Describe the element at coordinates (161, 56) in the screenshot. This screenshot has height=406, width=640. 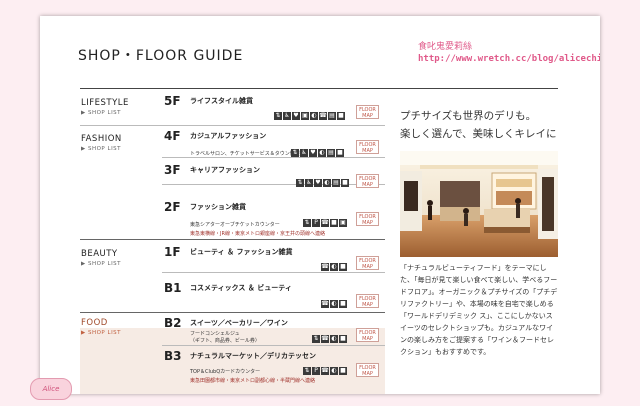
I see `page-title: SHOP・FLOOR GUIDE` at that location.